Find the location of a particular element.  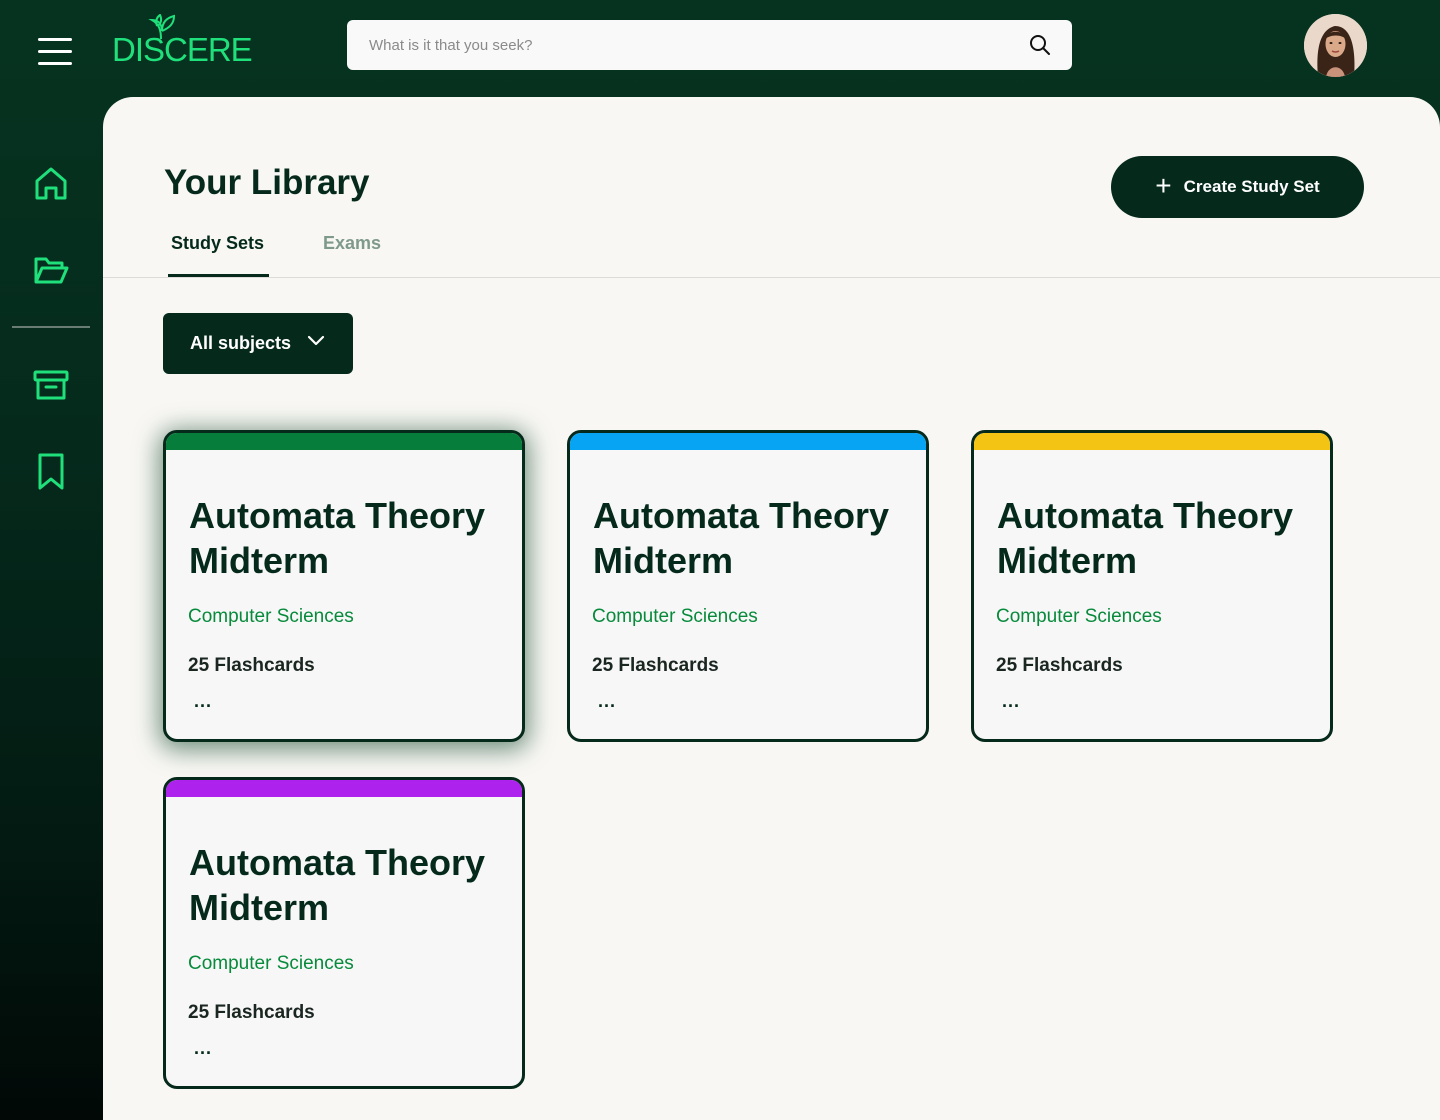

avatar-image is located at coordinates (1335, 45).